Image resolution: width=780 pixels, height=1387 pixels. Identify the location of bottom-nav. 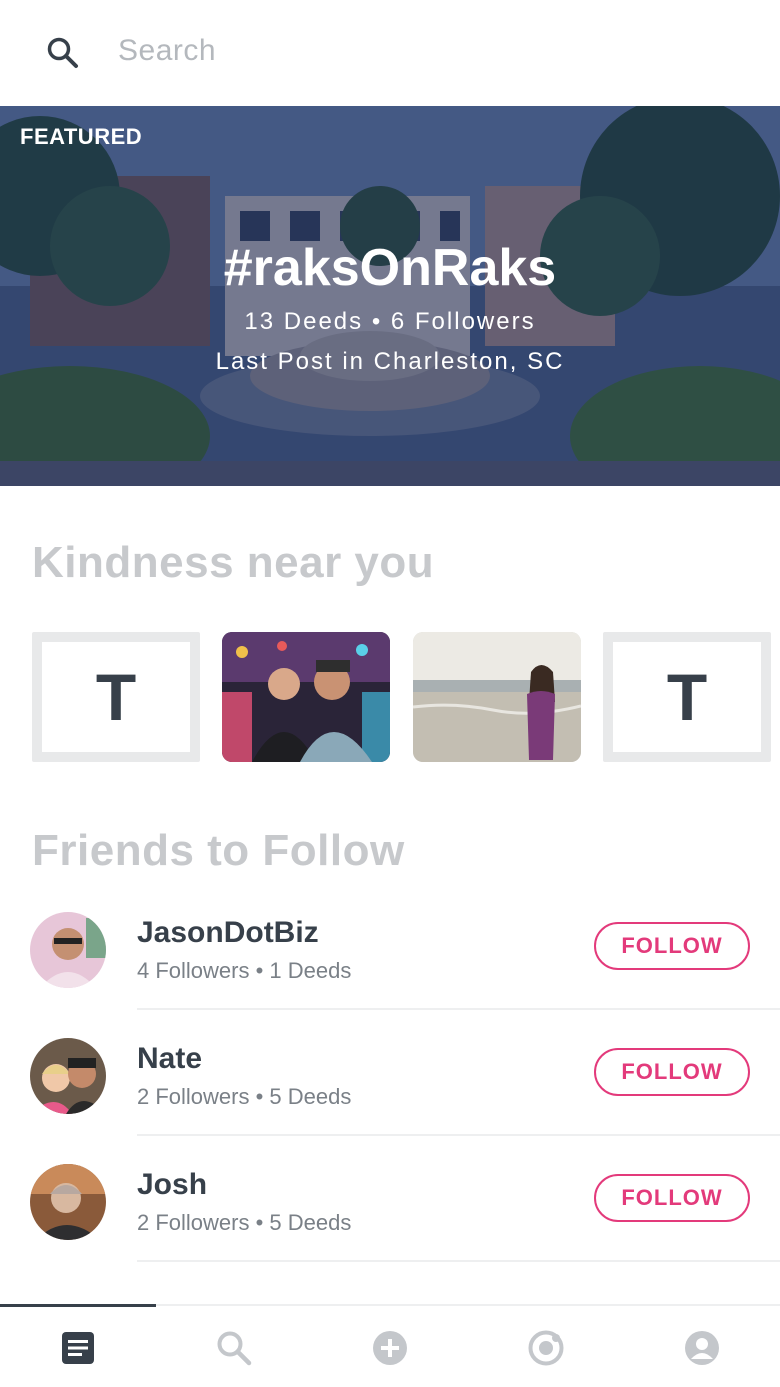
(390, 1345).